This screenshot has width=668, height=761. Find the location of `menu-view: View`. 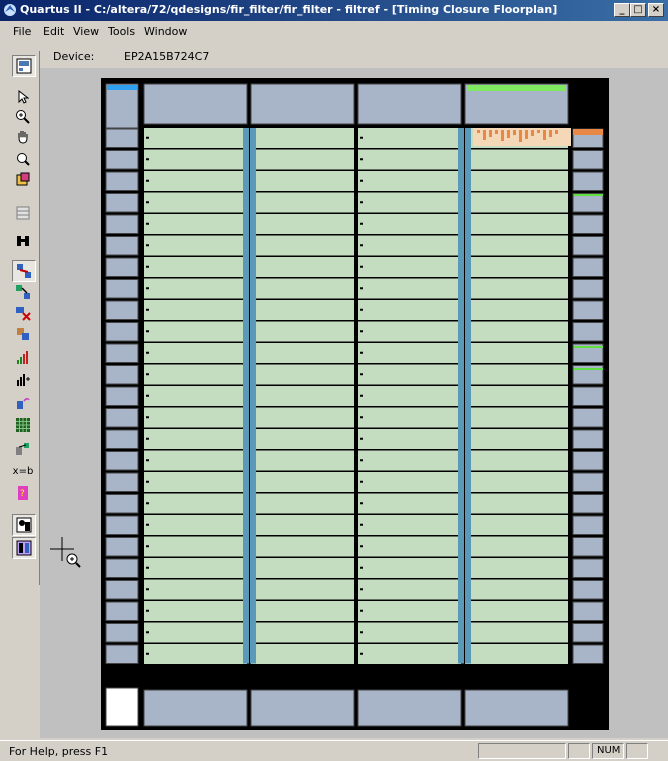

menu-view: View is located at coordinates (86, 31).